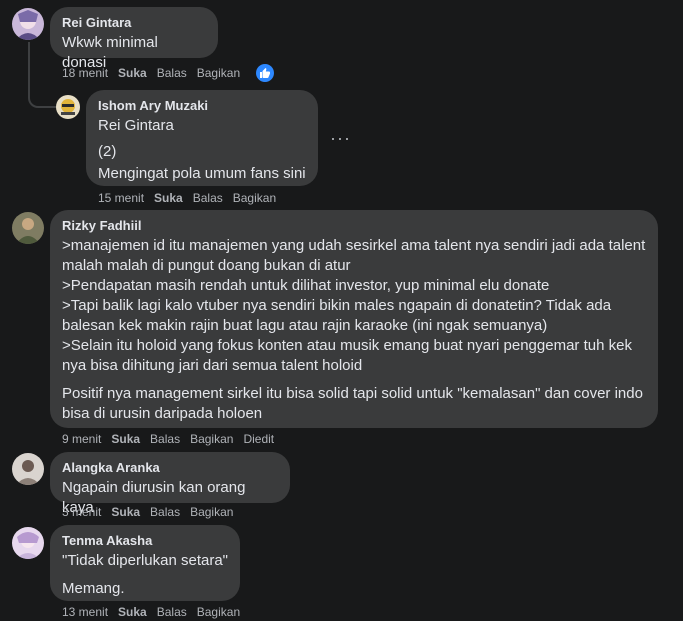 The image size is (683, 621). I want to click on comment-actions: 3 menit Suka Balas Bagikan, so click(172, 512).